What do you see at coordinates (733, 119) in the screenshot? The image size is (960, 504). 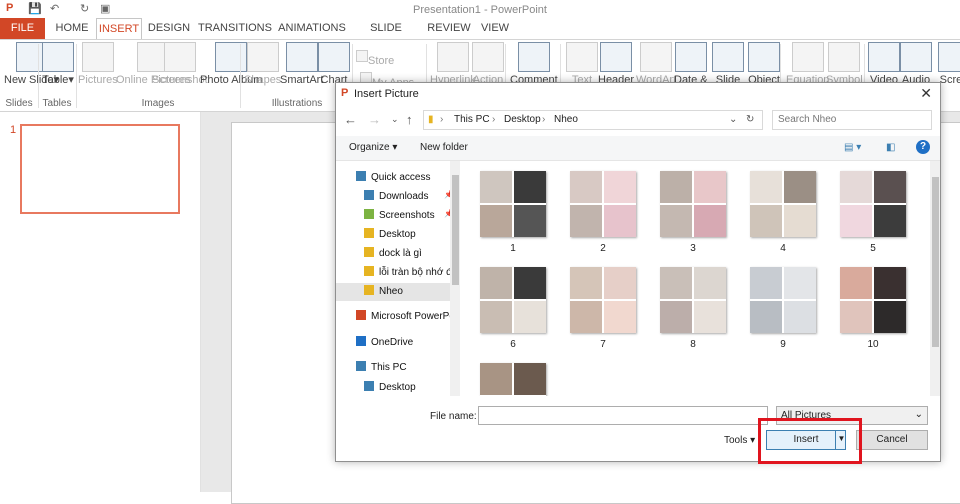 I see `chevron-down-icon: ⌄` at bounding box center [733, 119].